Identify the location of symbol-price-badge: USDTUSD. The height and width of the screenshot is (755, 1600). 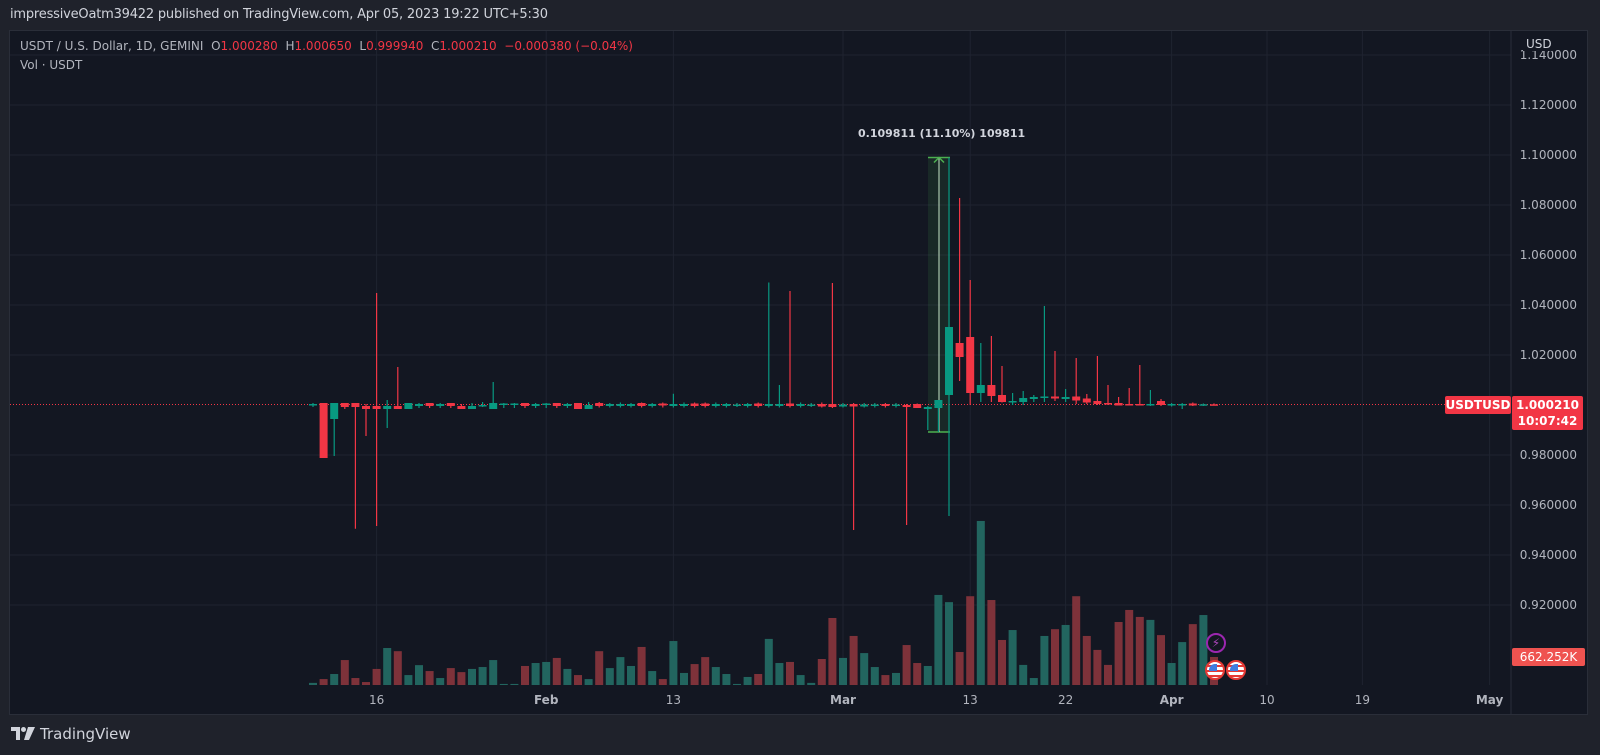
(1478, 405).